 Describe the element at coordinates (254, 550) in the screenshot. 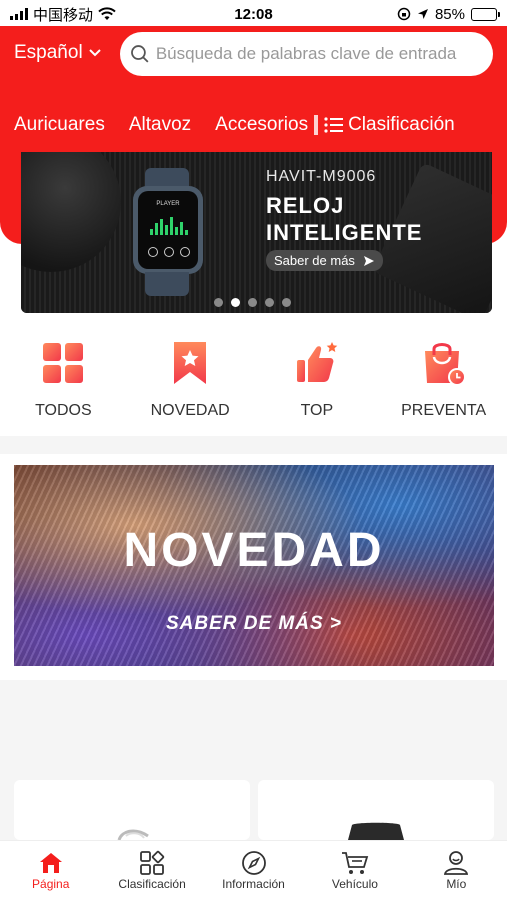

I see `novedad-title: NOVEDAD` at that location.